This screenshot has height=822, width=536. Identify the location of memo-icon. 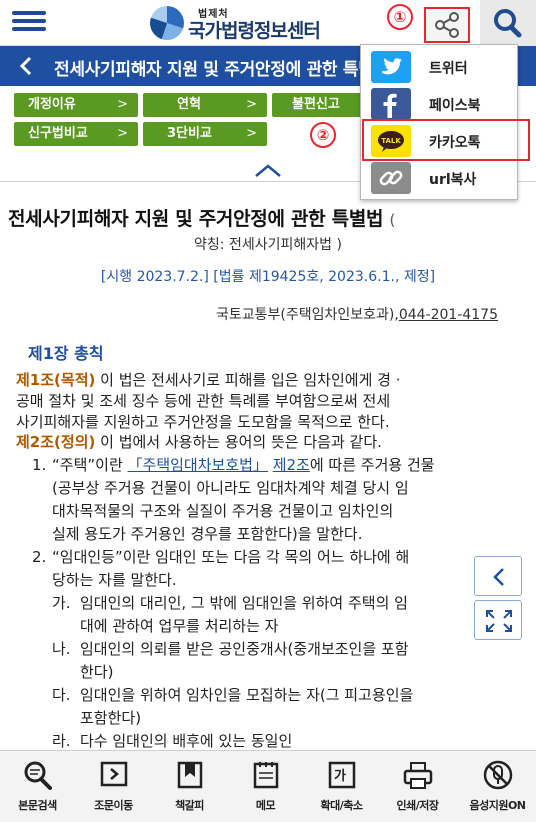
(266, 775).